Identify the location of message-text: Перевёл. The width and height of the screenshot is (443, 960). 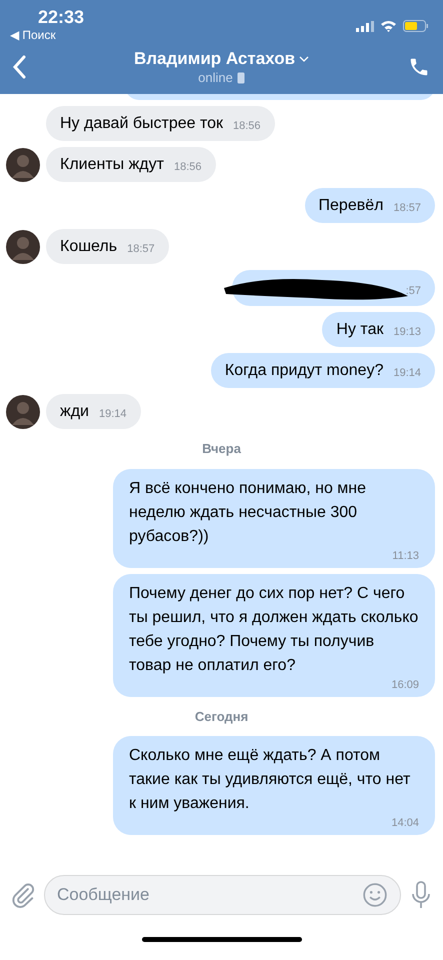
(351, 206).